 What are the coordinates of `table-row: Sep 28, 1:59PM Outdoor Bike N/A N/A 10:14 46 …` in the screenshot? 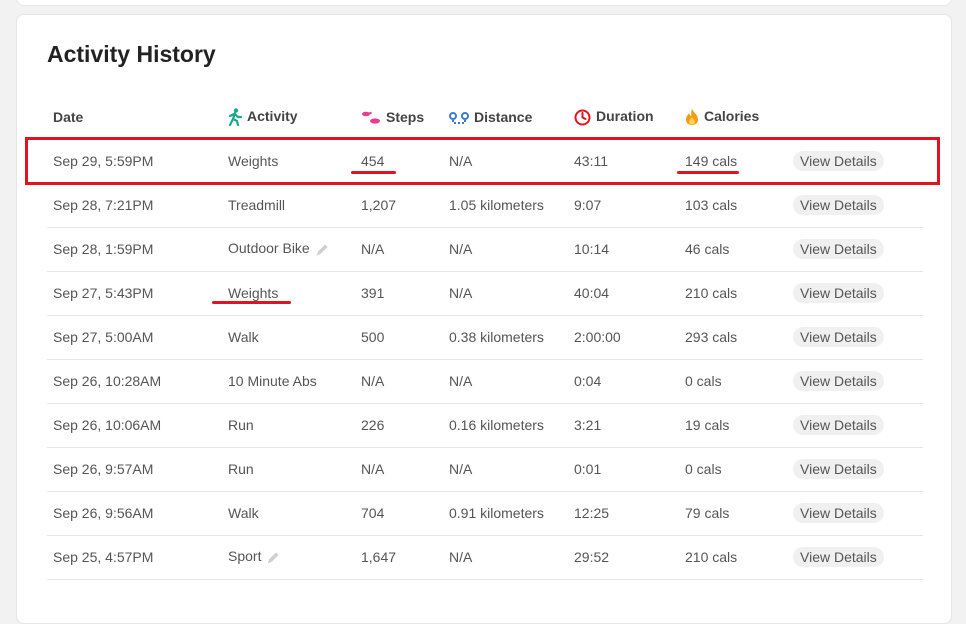 It's located at (485, 248).